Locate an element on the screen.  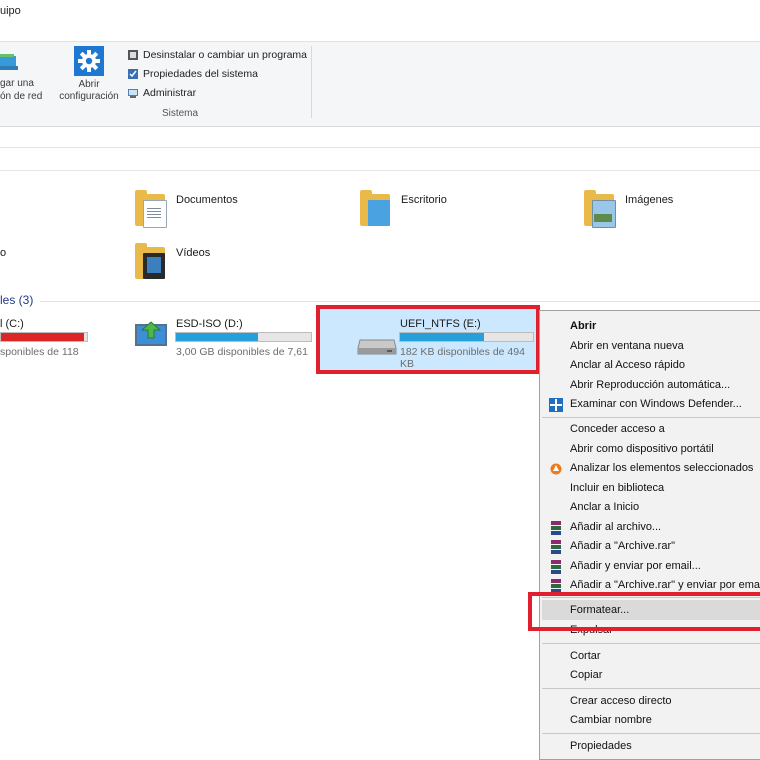
drive-name: l (C:) is located at coordinates (12, 324).